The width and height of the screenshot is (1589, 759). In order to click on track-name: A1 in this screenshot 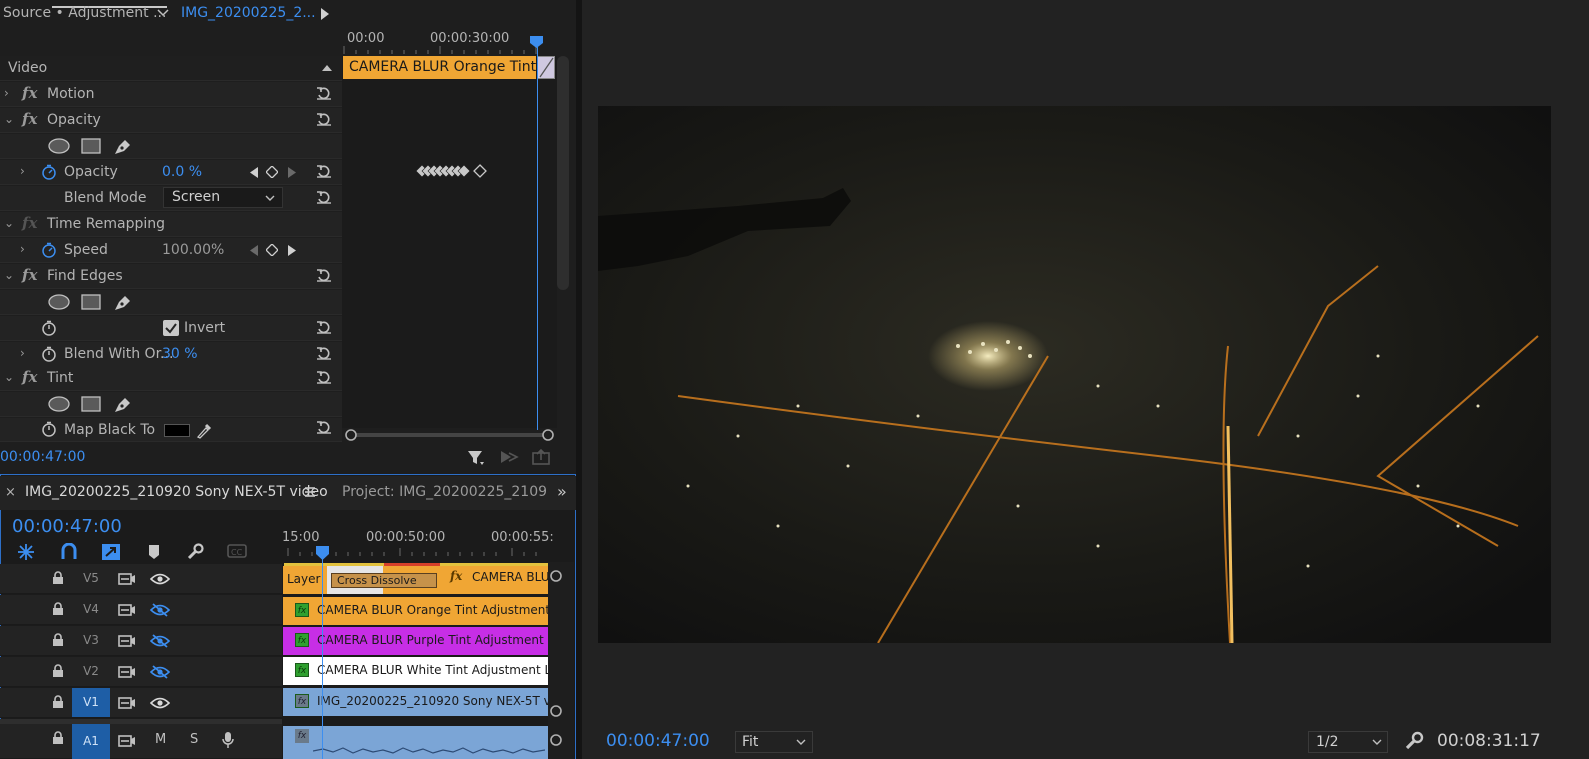, I will do `click(91, 741)`.